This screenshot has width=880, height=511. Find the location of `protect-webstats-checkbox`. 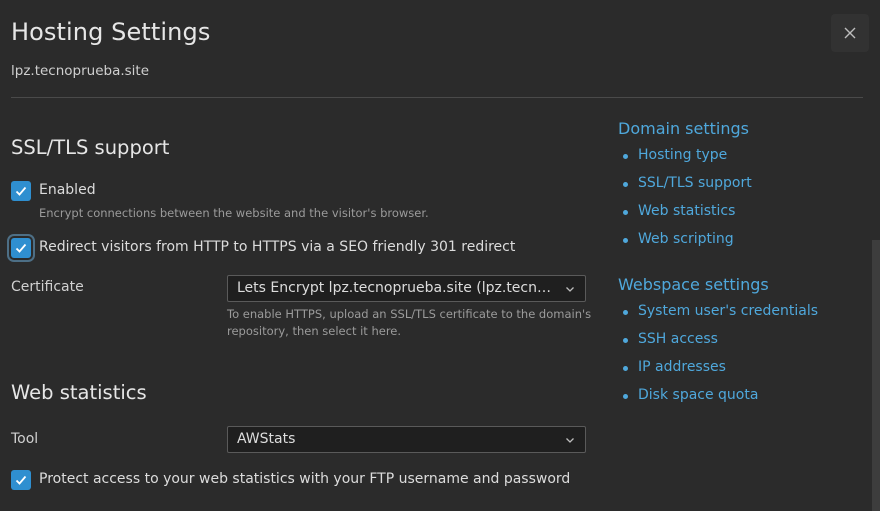

protect-webstats-checkbox is located at coordinates (21, 480).